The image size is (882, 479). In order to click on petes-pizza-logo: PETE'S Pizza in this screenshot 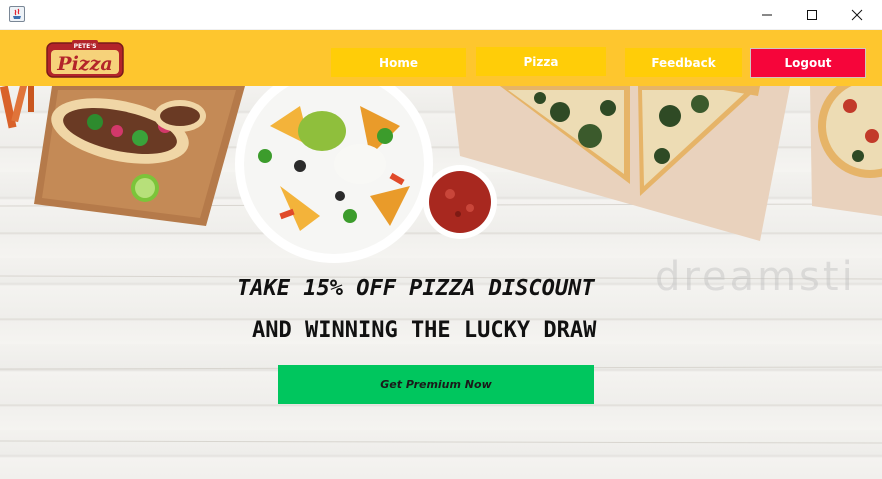, I will do `click(85, 60)`.